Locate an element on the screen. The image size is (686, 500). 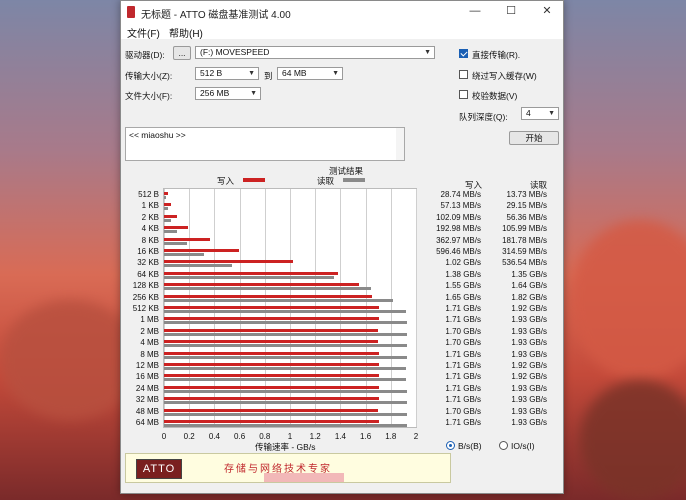
to-label: 到 is located at coordinates (268, 76).